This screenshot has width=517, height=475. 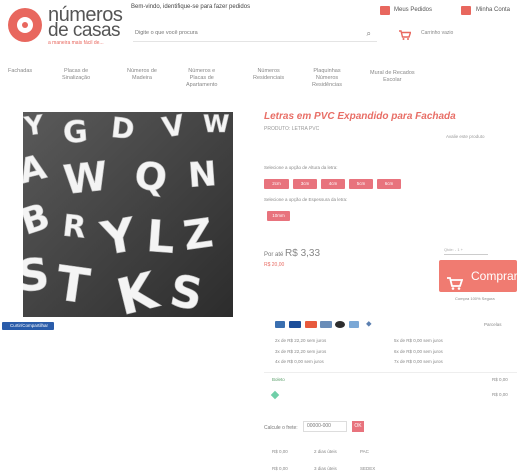 What do you see at coordinates (301, 167) in the screenshot?
I see `option-height-label: Selecione a opção de Altura da letra:` at bounding box center [301, 167].